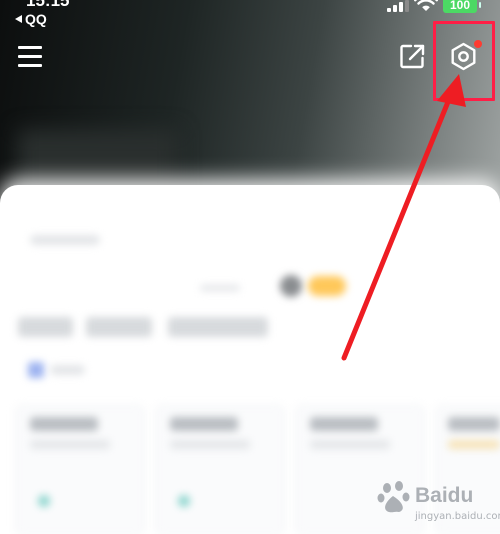  I want to click on wifi-icon, so click(426, 5).